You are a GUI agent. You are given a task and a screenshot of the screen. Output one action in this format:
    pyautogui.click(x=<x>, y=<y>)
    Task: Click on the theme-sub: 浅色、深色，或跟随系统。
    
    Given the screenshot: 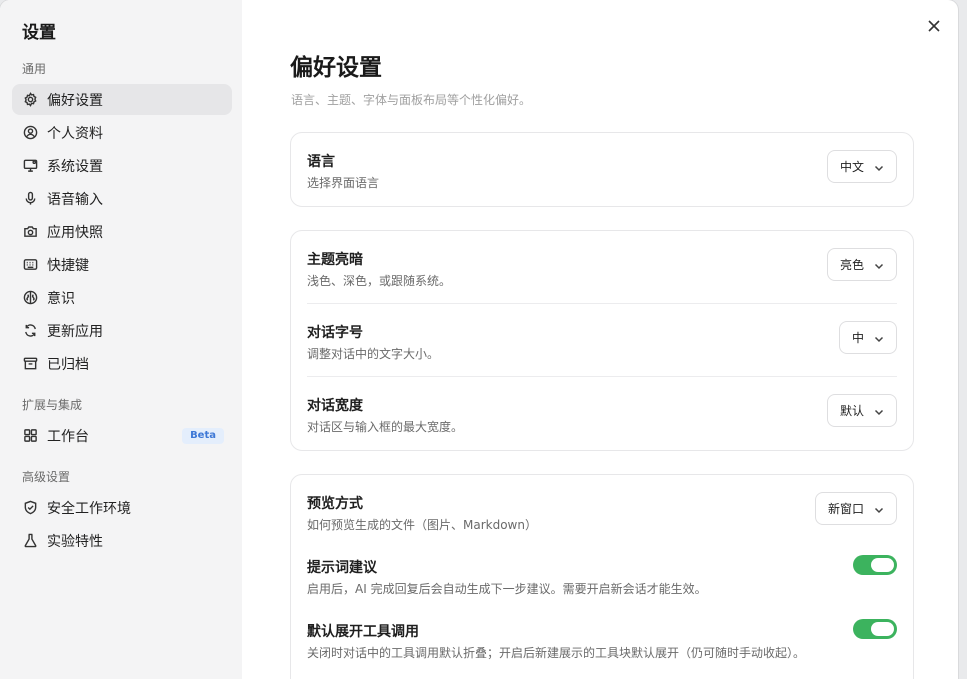 What is the action you would take?
    pyautogui.click(x=379, y=281)
    